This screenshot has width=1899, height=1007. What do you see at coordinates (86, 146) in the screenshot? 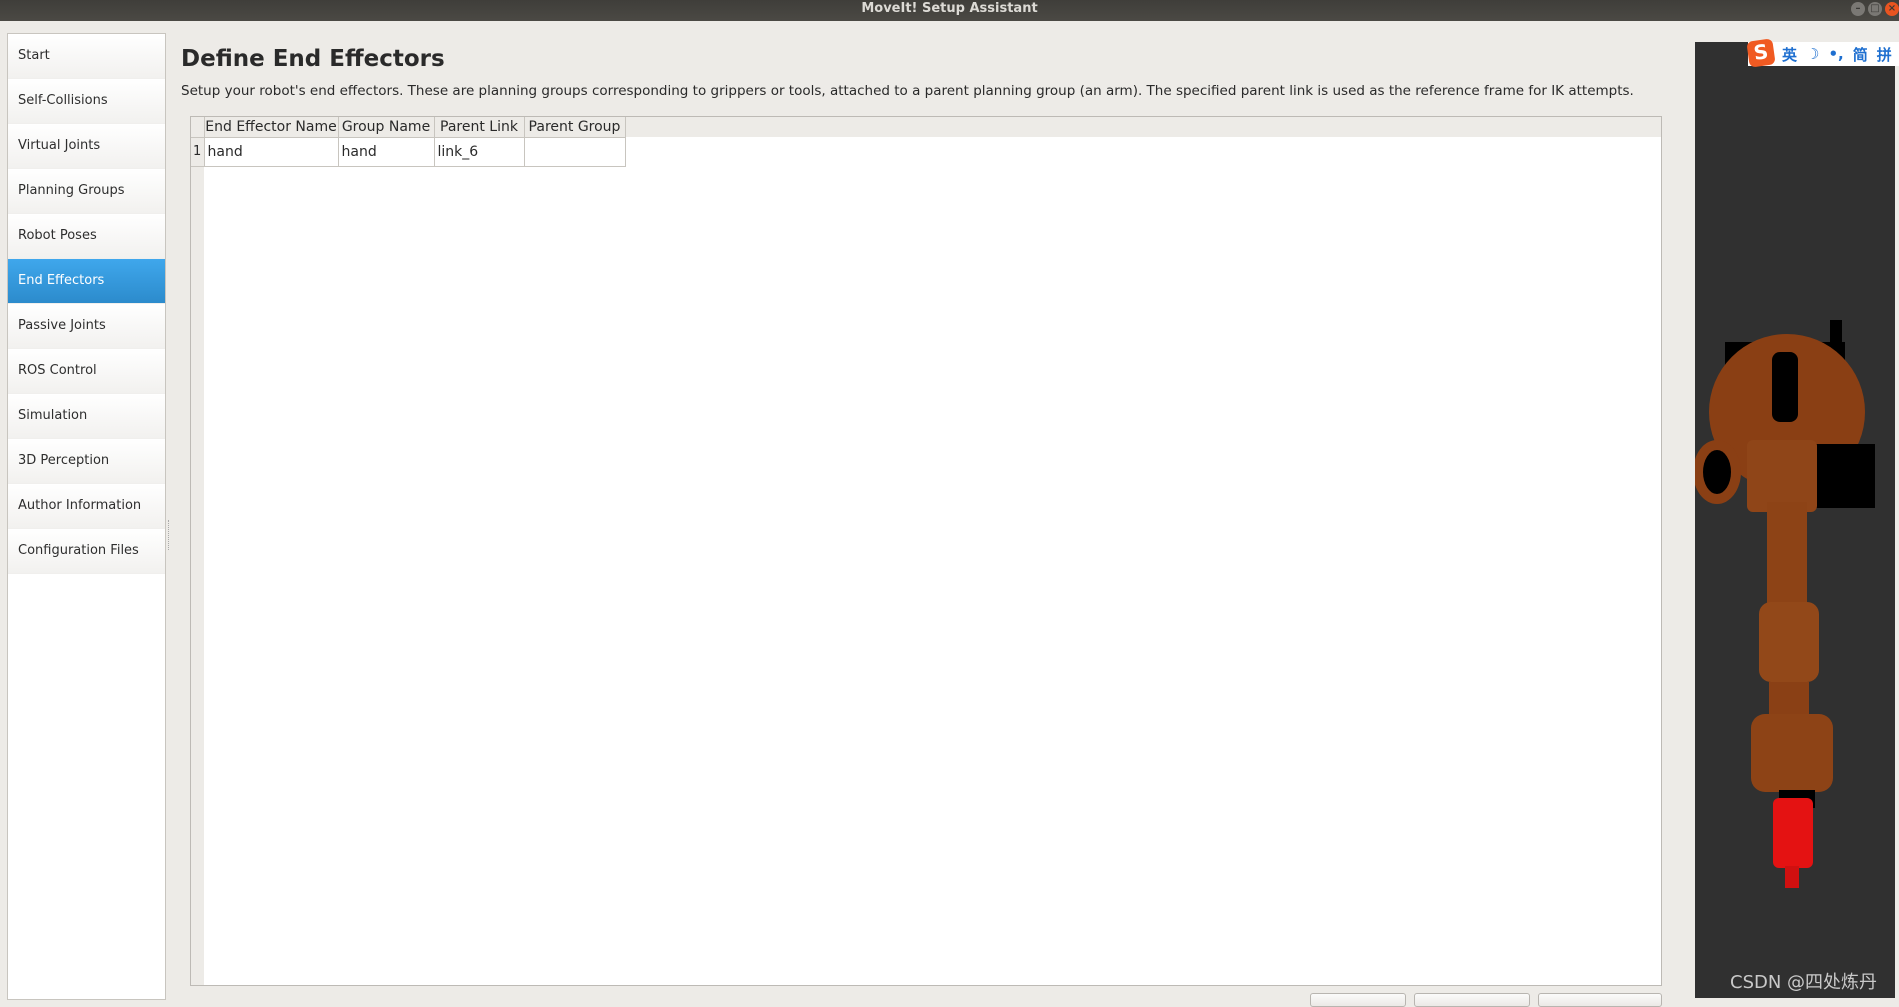
I see `sidebar-item-virtual-joints: Virtual Joints` at bounding box center [86, 146].